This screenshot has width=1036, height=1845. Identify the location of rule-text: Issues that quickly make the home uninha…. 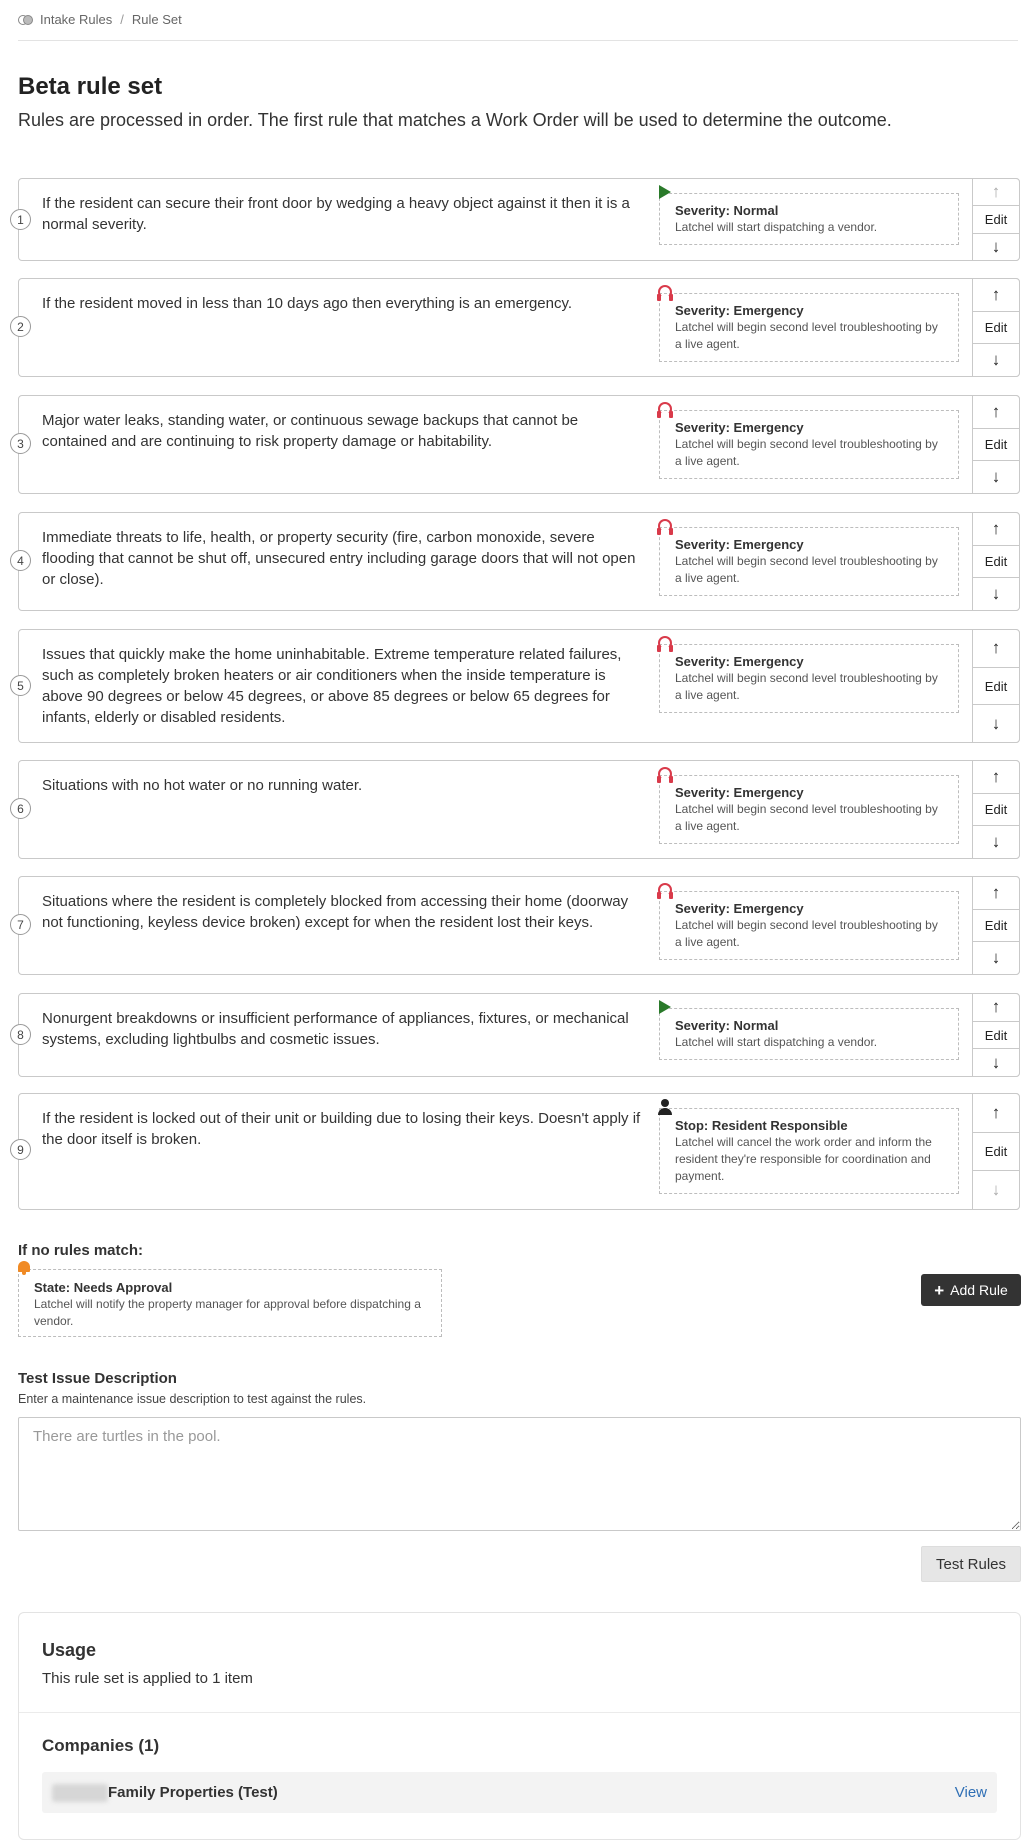
(332, 686).